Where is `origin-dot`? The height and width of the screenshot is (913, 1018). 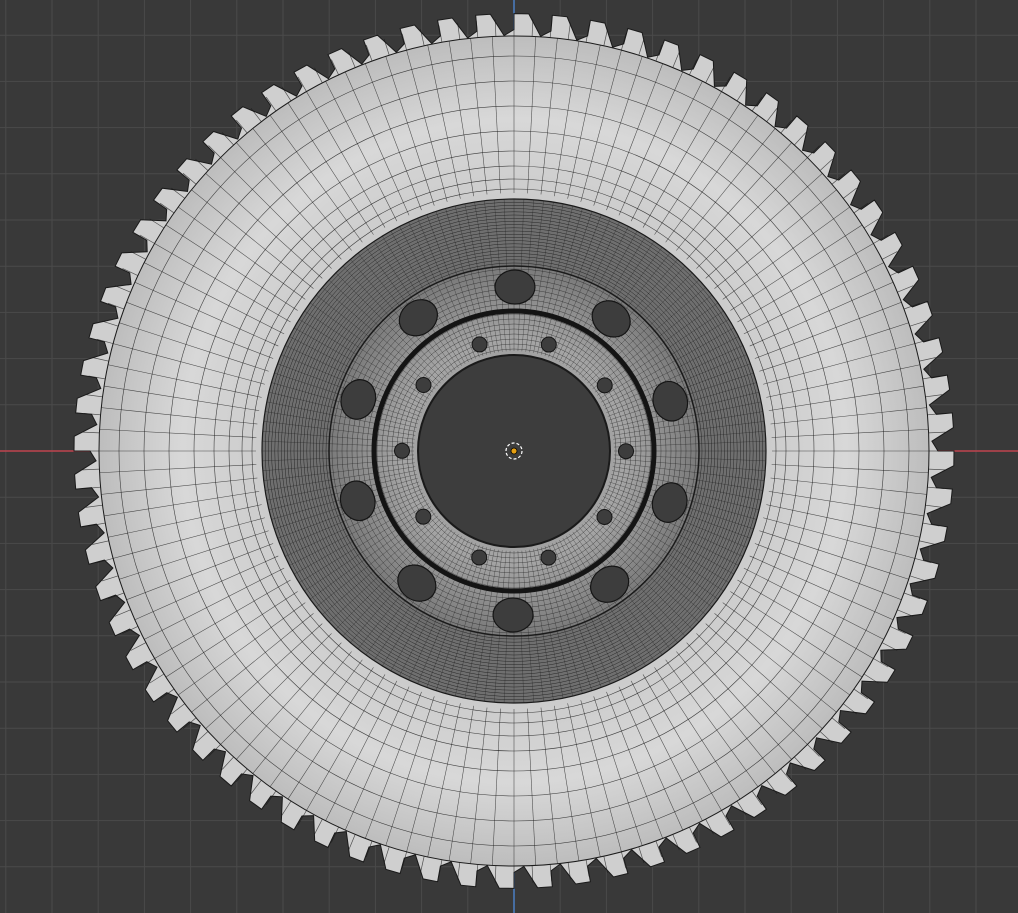
origin-dot is located at coordinates (514, 451).